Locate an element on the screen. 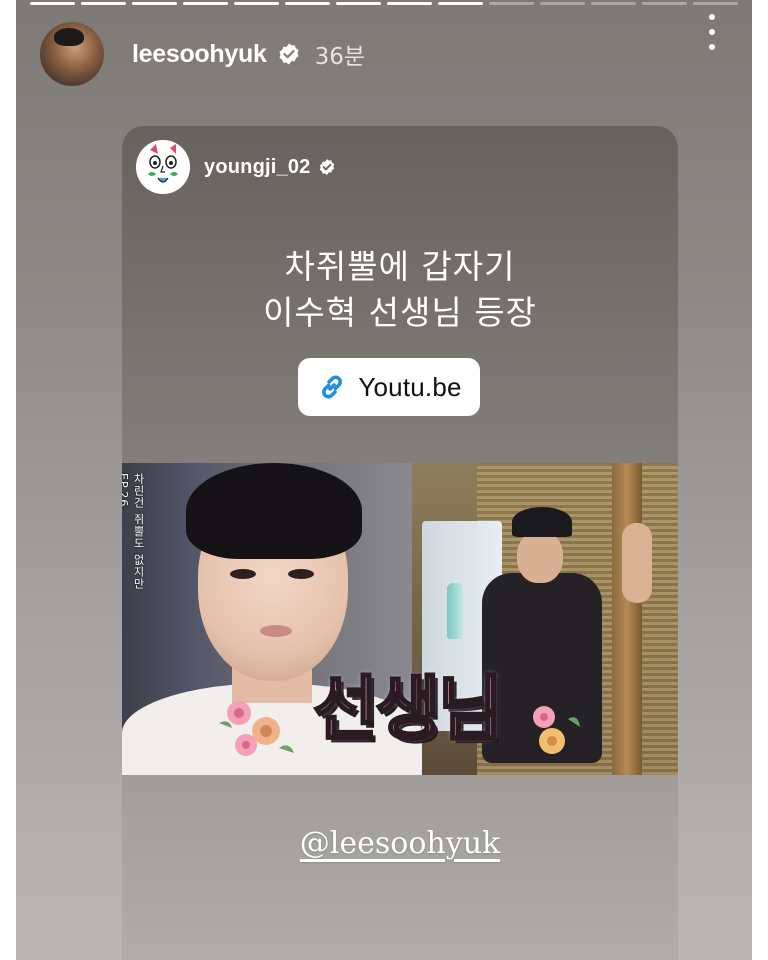 Image resolution: width=768 pixels, height=960 pixels. link-sticker: Youtu.be is located at coordinates (389, 387).